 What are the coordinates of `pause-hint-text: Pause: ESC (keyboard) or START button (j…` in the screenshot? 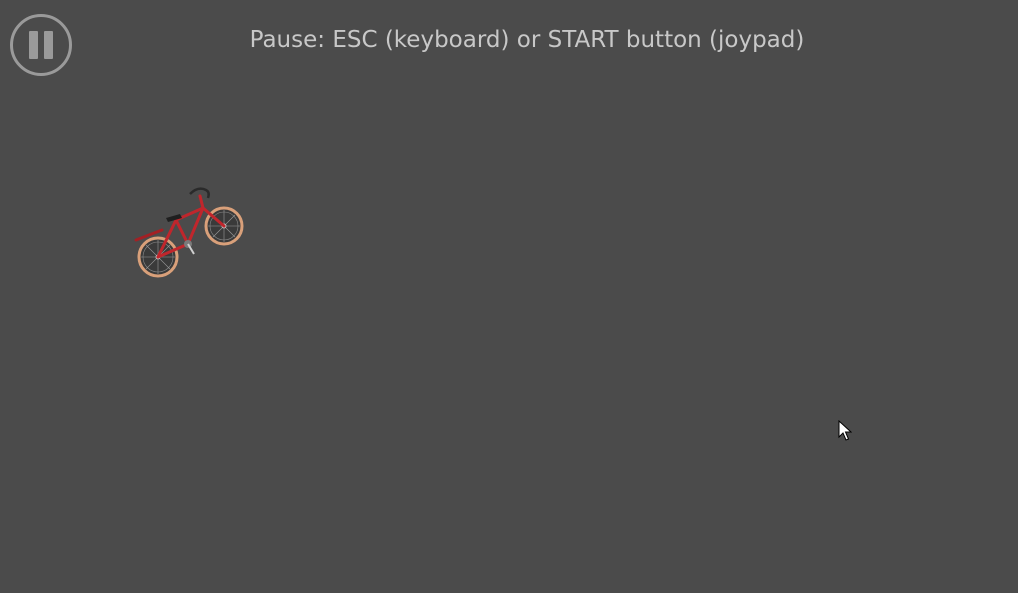 It's located at (527, 40).